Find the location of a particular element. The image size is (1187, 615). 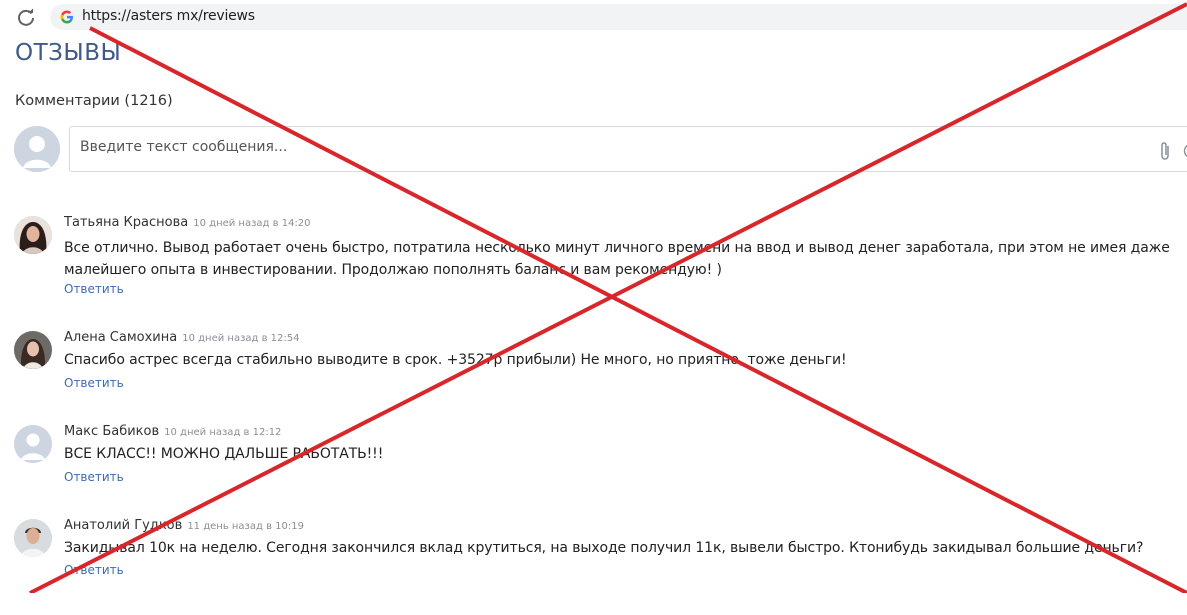

comment-date: 10 дней назад в 12:54 is located at coordinates (240, 338).